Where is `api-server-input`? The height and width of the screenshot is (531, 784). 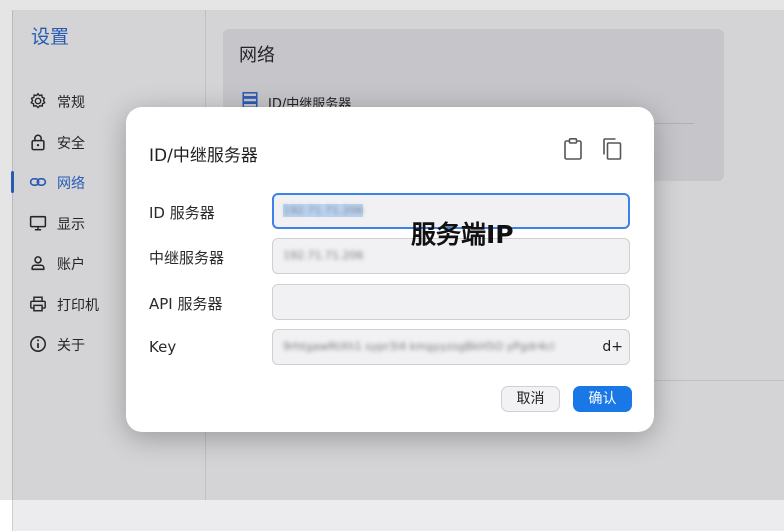 api-server-input is located at coordinates (451, 302).